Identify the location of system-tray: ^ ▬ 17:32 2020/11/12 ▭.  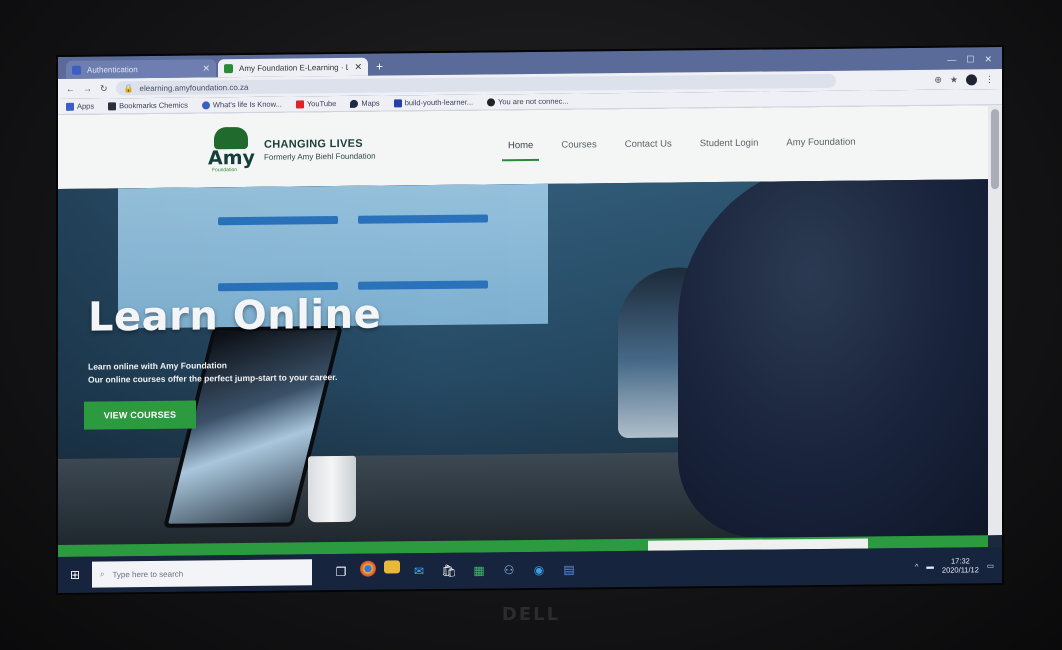
(958, 565).